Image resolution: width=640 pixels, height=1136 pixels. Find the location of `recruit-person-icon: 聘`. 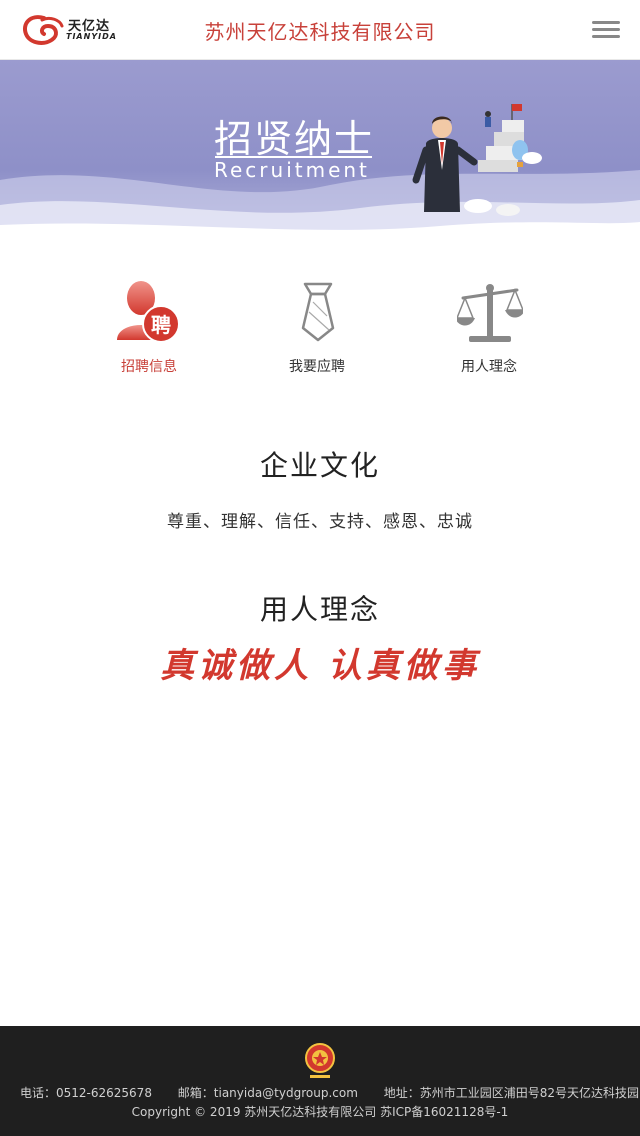

recruit-person-icon: 聘 is located at coordinates (148, 312).